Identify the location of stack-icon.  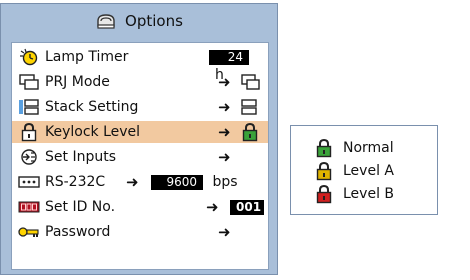
(29, 107).